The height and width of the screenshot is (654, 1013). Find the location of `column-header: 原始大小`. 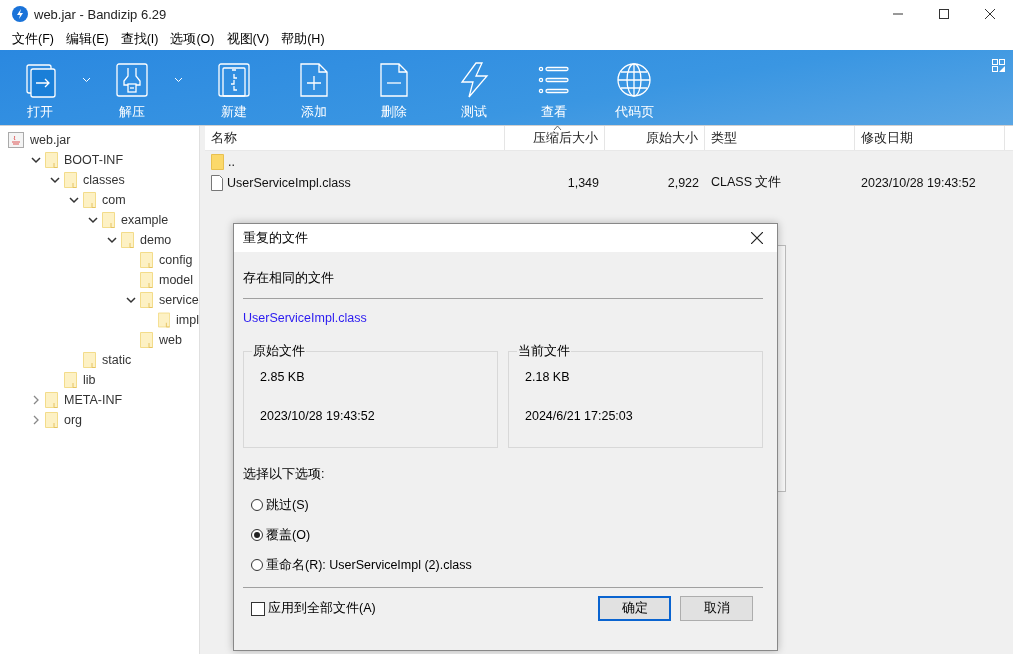

column-header: 原始大小 is located at coordinates (655, 138).